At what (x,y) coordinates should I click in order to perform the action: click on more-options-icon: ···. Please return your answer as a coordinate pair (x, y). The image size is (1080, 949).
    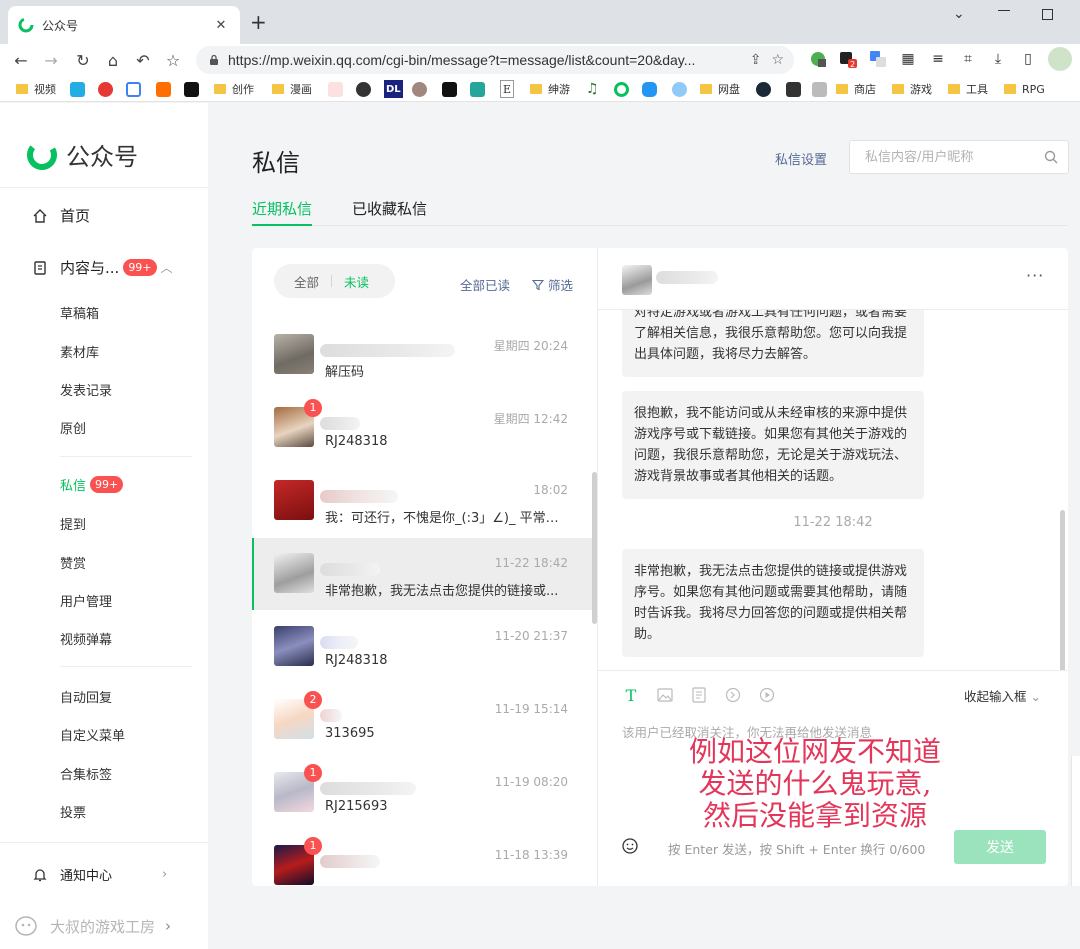
    Looking at the image, I should click on (1035, 275).